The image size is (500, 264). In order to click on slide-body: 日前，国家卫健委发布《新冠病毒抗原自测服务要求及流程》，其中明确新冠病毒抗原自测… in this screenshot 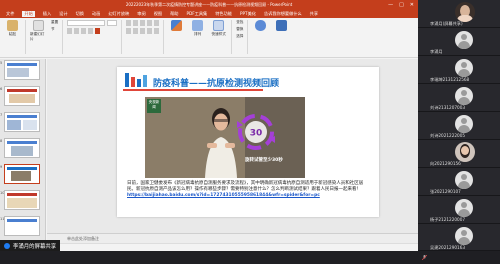, I will do `click(249, 190)`.